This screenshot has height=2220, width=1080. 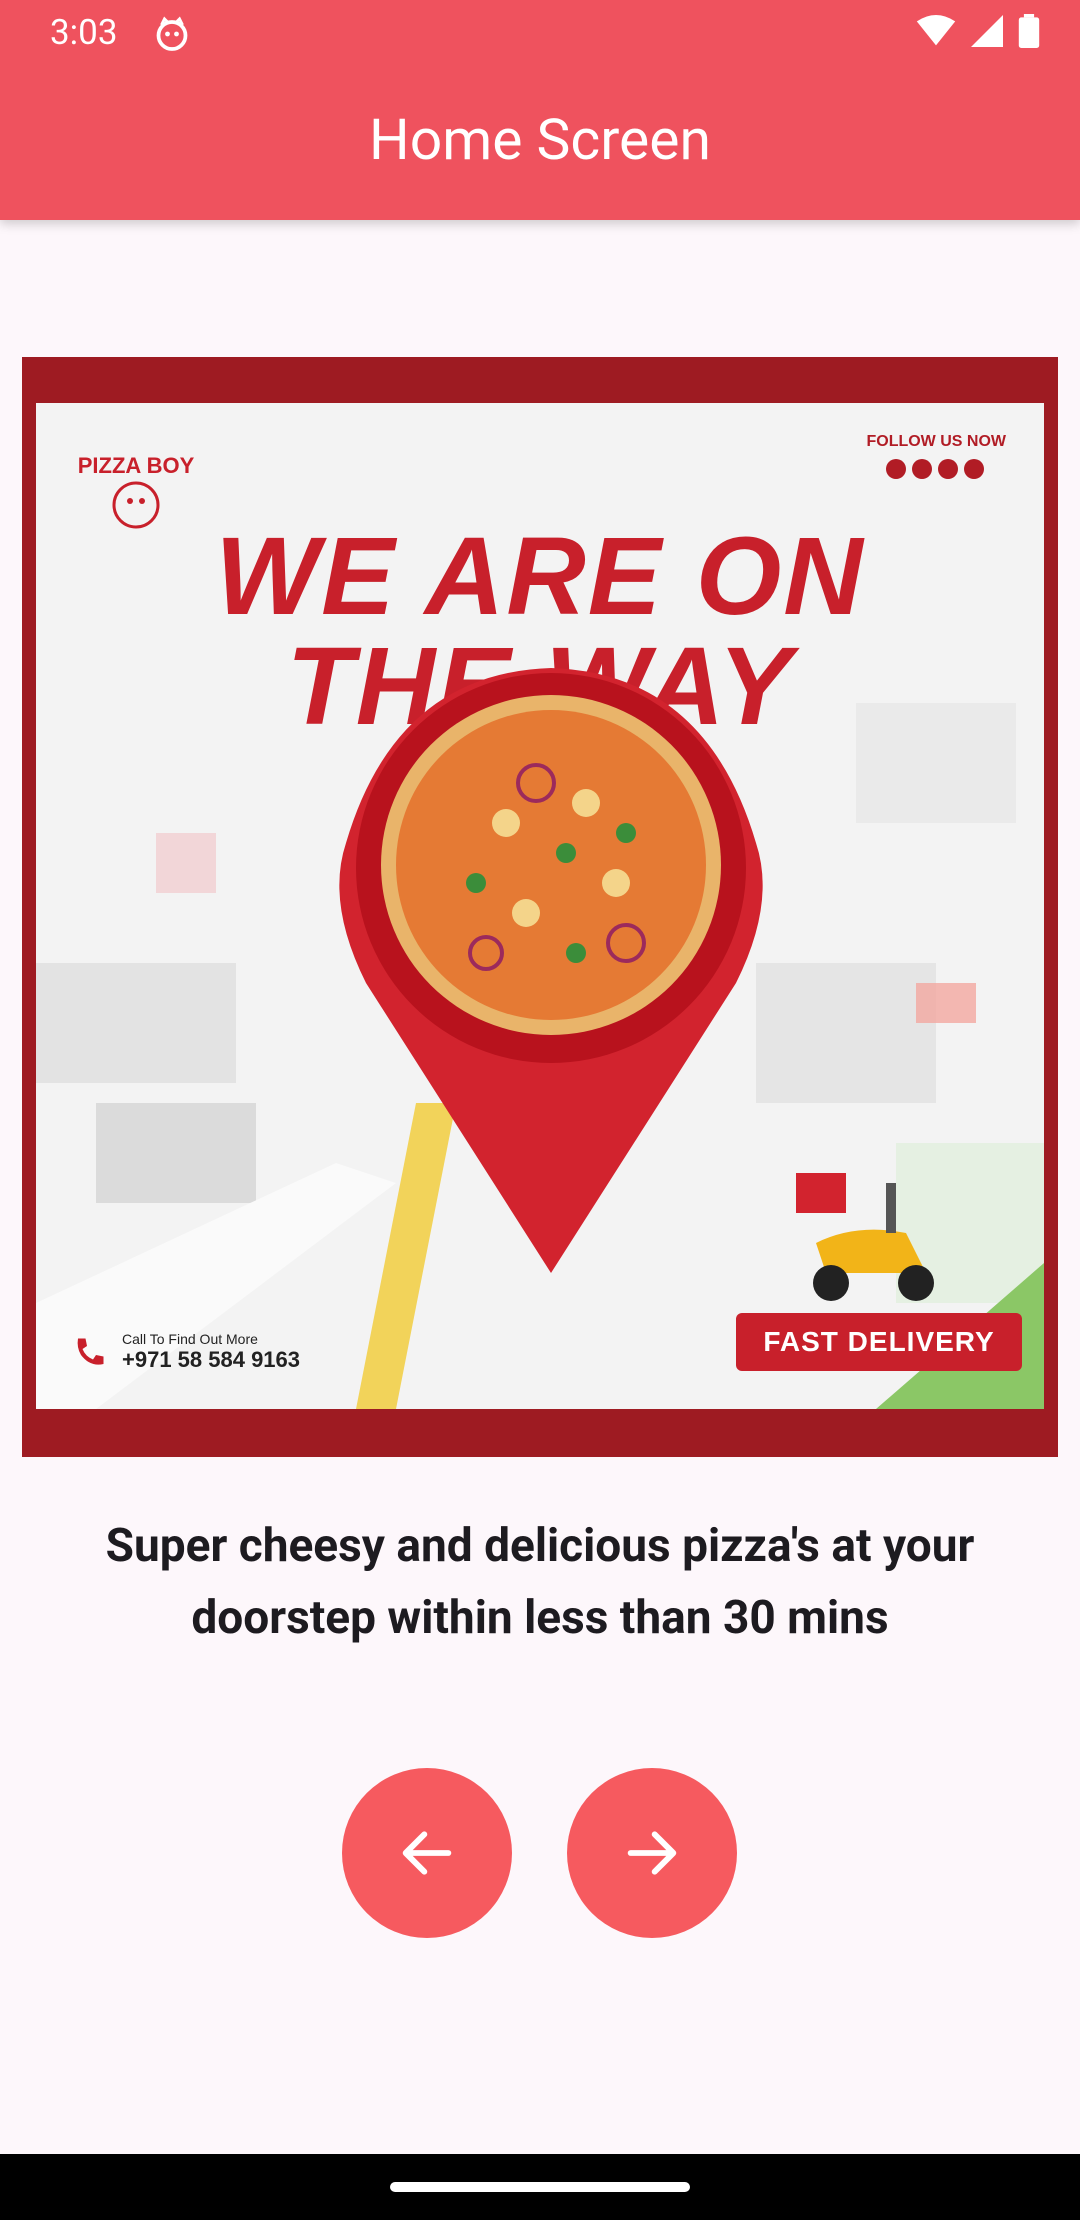 I want to click on arrow-right-icon, so click(x=652, y=1853).